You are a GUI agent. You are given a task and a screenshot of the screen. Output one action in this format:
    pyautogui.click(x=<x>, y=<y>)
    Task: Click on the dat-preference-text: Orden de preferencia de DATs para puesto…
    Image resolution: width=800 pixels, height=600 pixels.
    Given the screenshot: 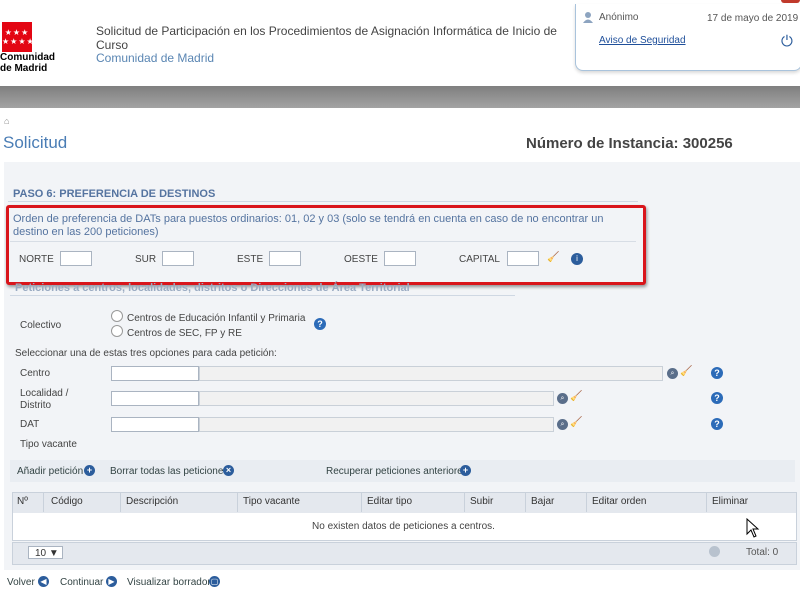 What is the action you would take?
    pyautogui.click(x=308, y=225)
    